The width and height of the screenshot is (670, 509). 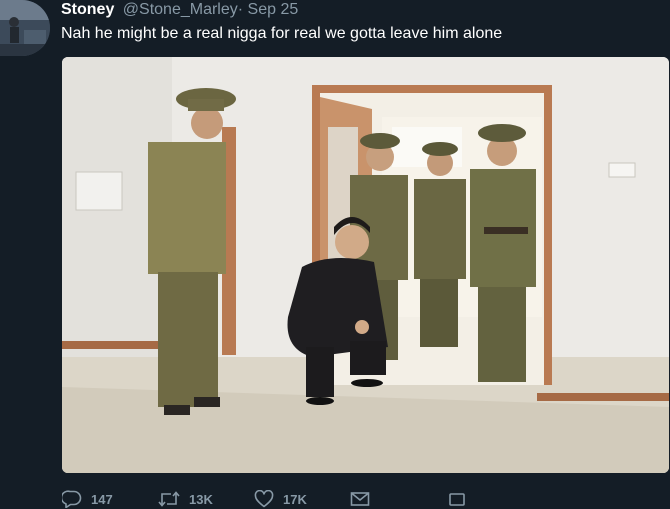 I want to click on avatar-image, so click(x=25, y=28).